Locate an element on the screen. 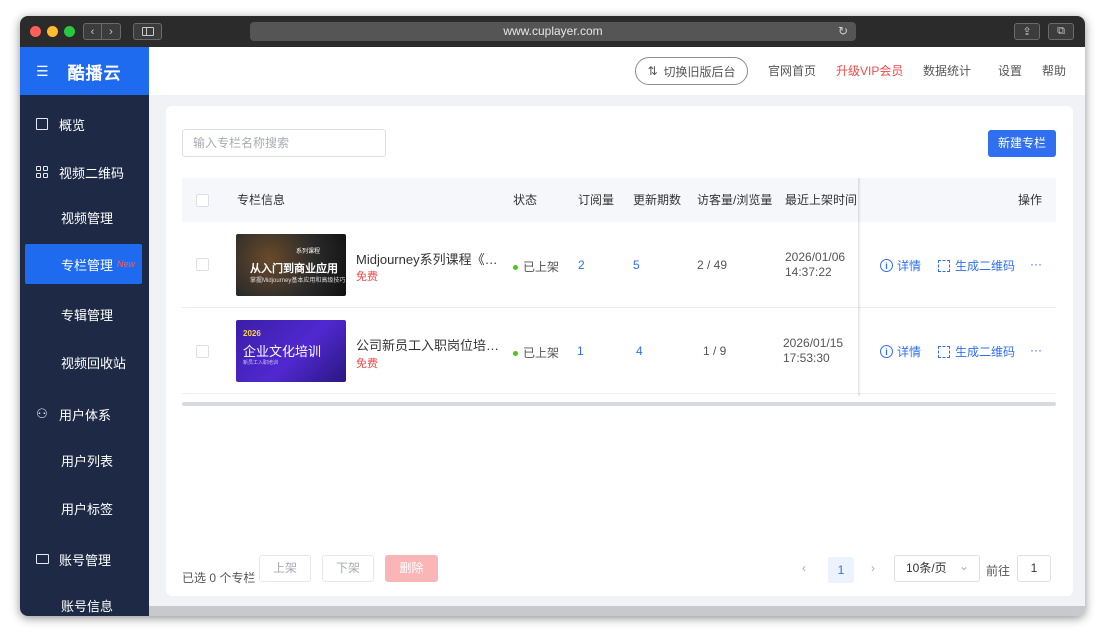 The width and height of the screenshot is (1100, 632). sidebar-item-account-info: 账号信息 is located at coordinates (84, 600).